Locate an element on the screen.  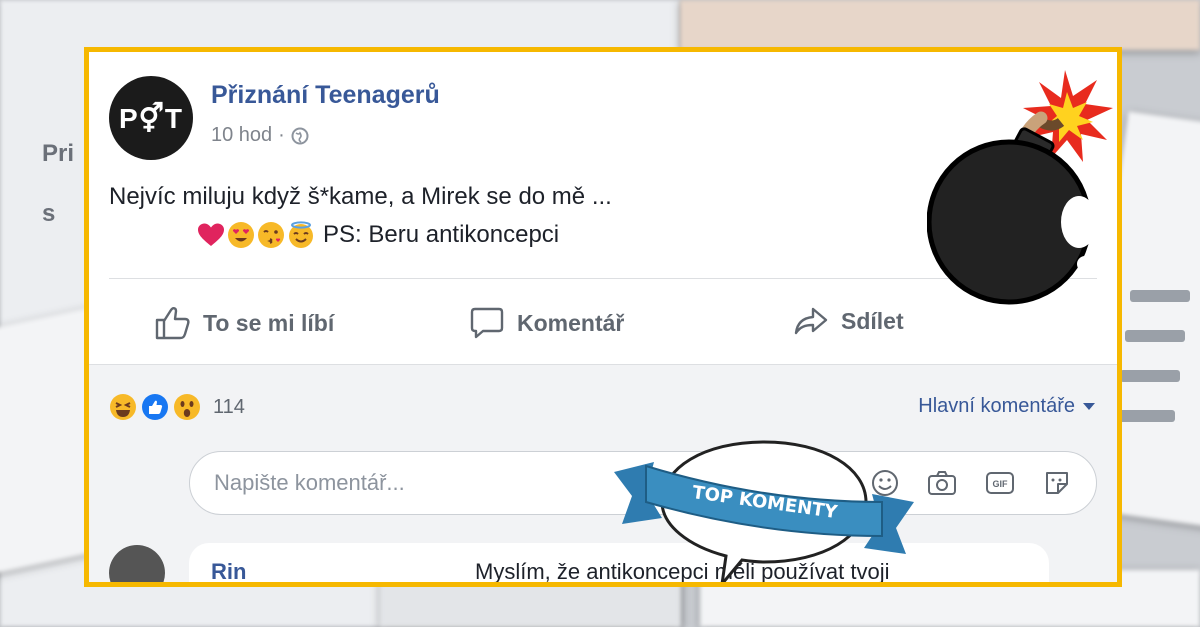
reaction-count: 114 is located at coordinates (229, 406).